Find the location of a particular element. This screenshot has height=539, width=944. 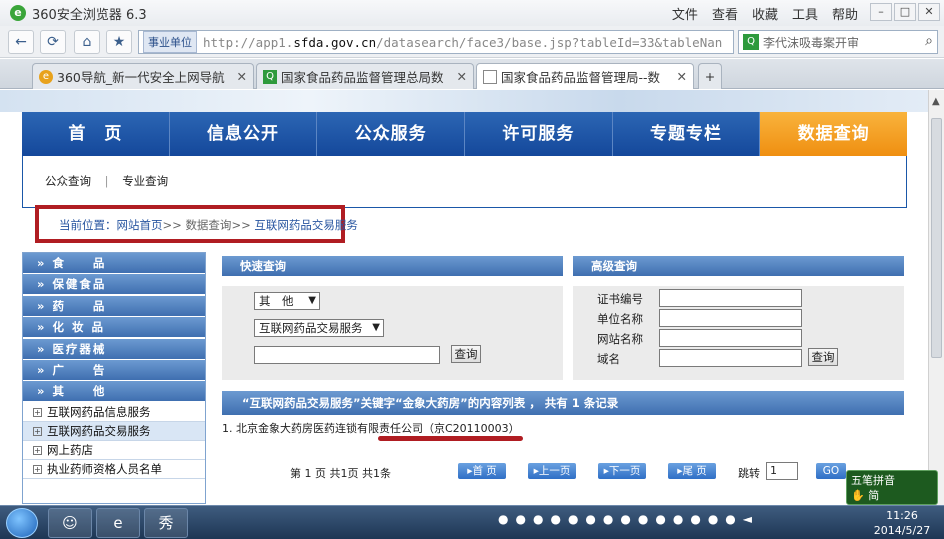

home-icon: ⌂ is located at coordinates (87, 42).